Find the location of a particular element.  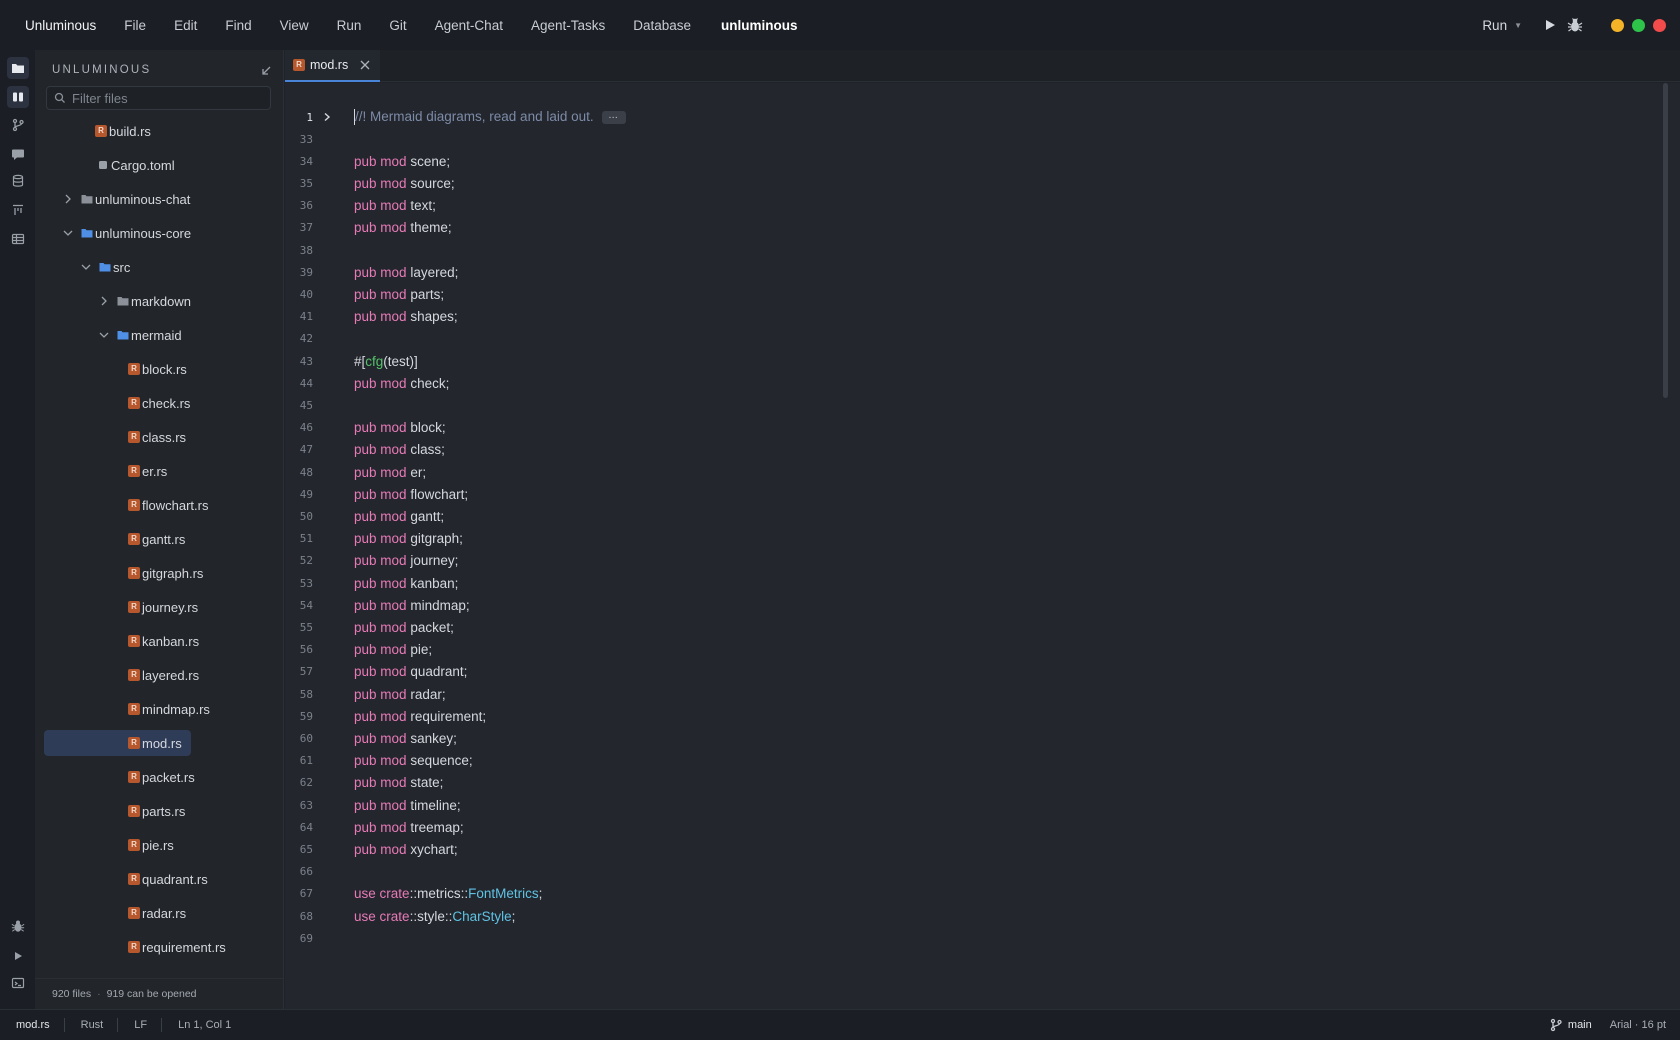

run-icon is located at coordinates (18, 956).